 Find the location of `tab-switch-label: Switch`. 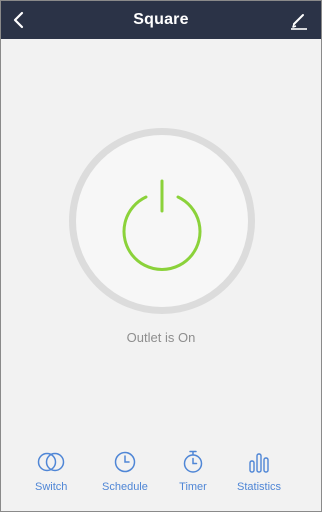

tab-switch-label: Switch is located at coordinates (51, 487).